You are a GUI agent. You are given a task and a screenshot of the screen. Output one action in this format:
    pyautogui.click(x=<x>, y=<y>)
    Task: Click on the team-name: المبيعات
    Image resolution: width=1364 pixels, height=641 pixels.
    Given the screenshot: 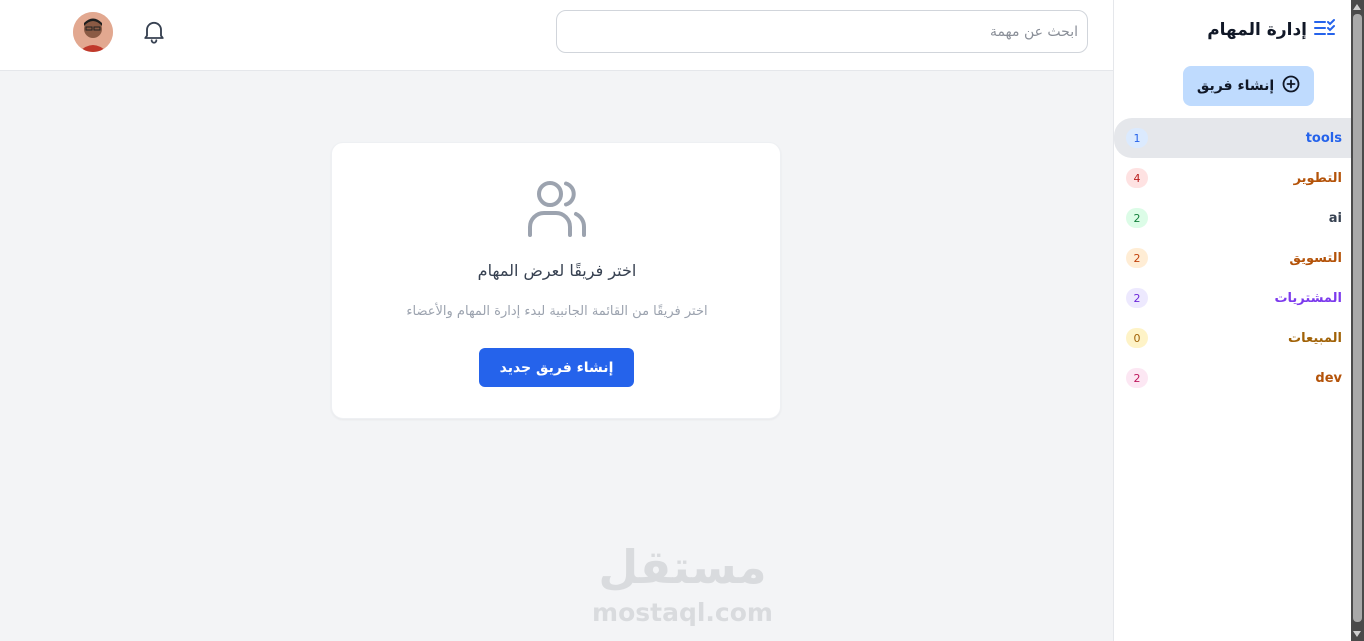 What is the action you would take?
    pyautogui.click(x=1315, y=338)
    